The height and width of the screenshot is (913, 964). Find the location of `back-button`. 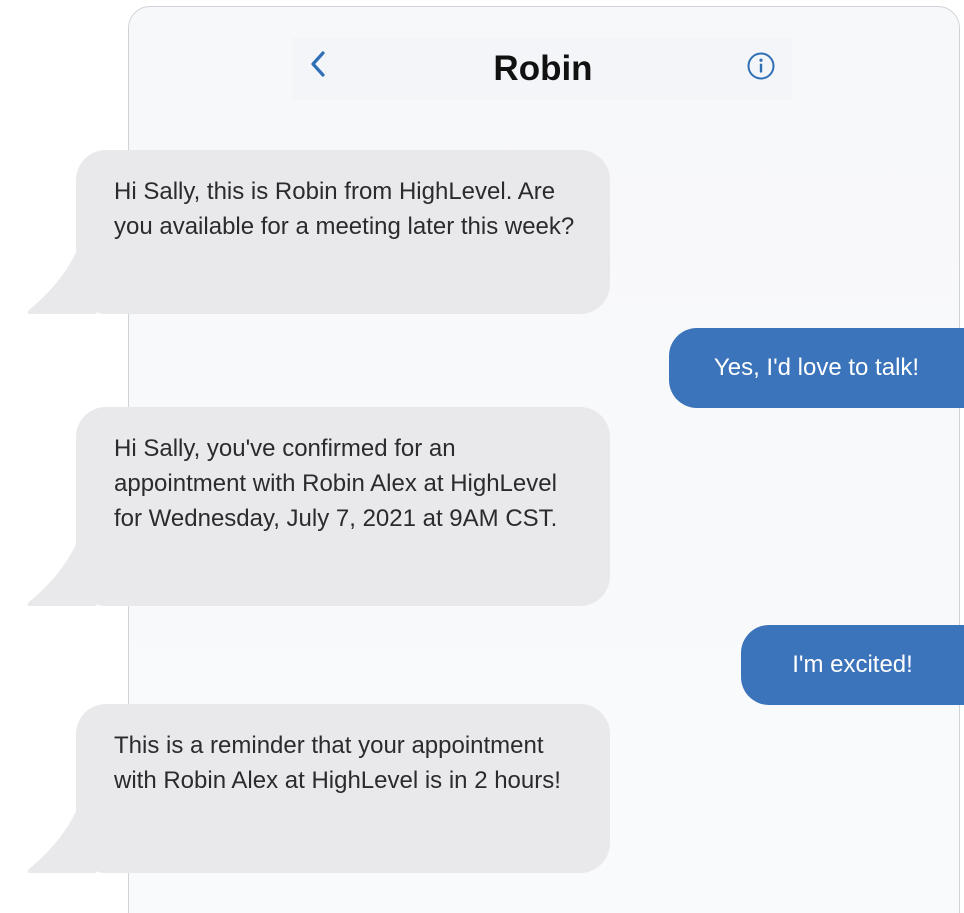

back-button is located at coordinates (318, 64).